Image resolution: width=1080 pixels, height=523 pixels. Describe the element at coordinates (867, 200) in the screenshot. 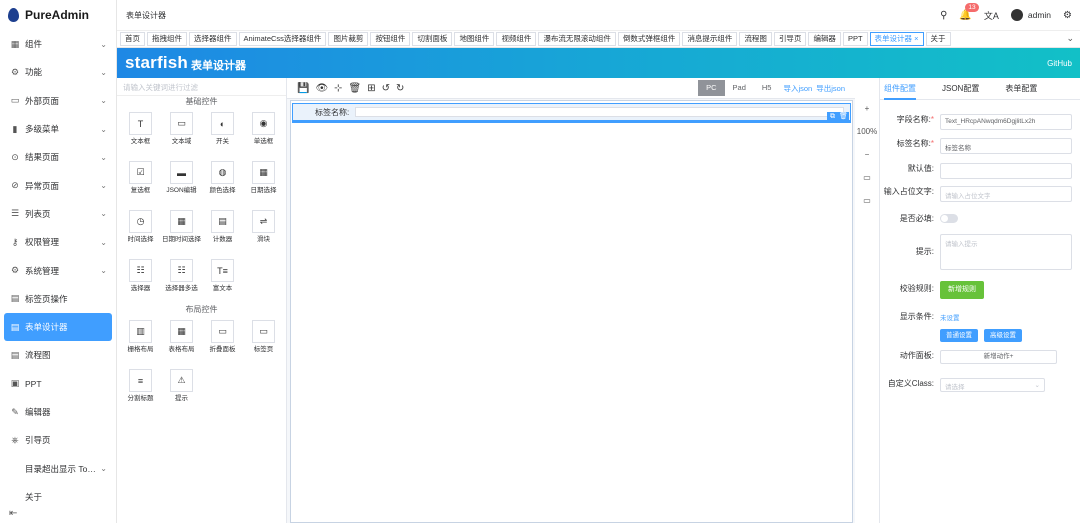

I see `mobile-view-icon: ▭` at that location.